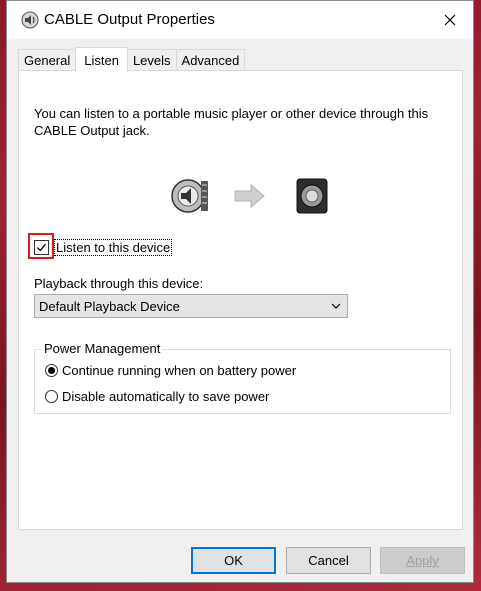  Describe the element at coordinates (129, 19) in the screenshot. I see `window-title: CABLE Output Properties` at that location.